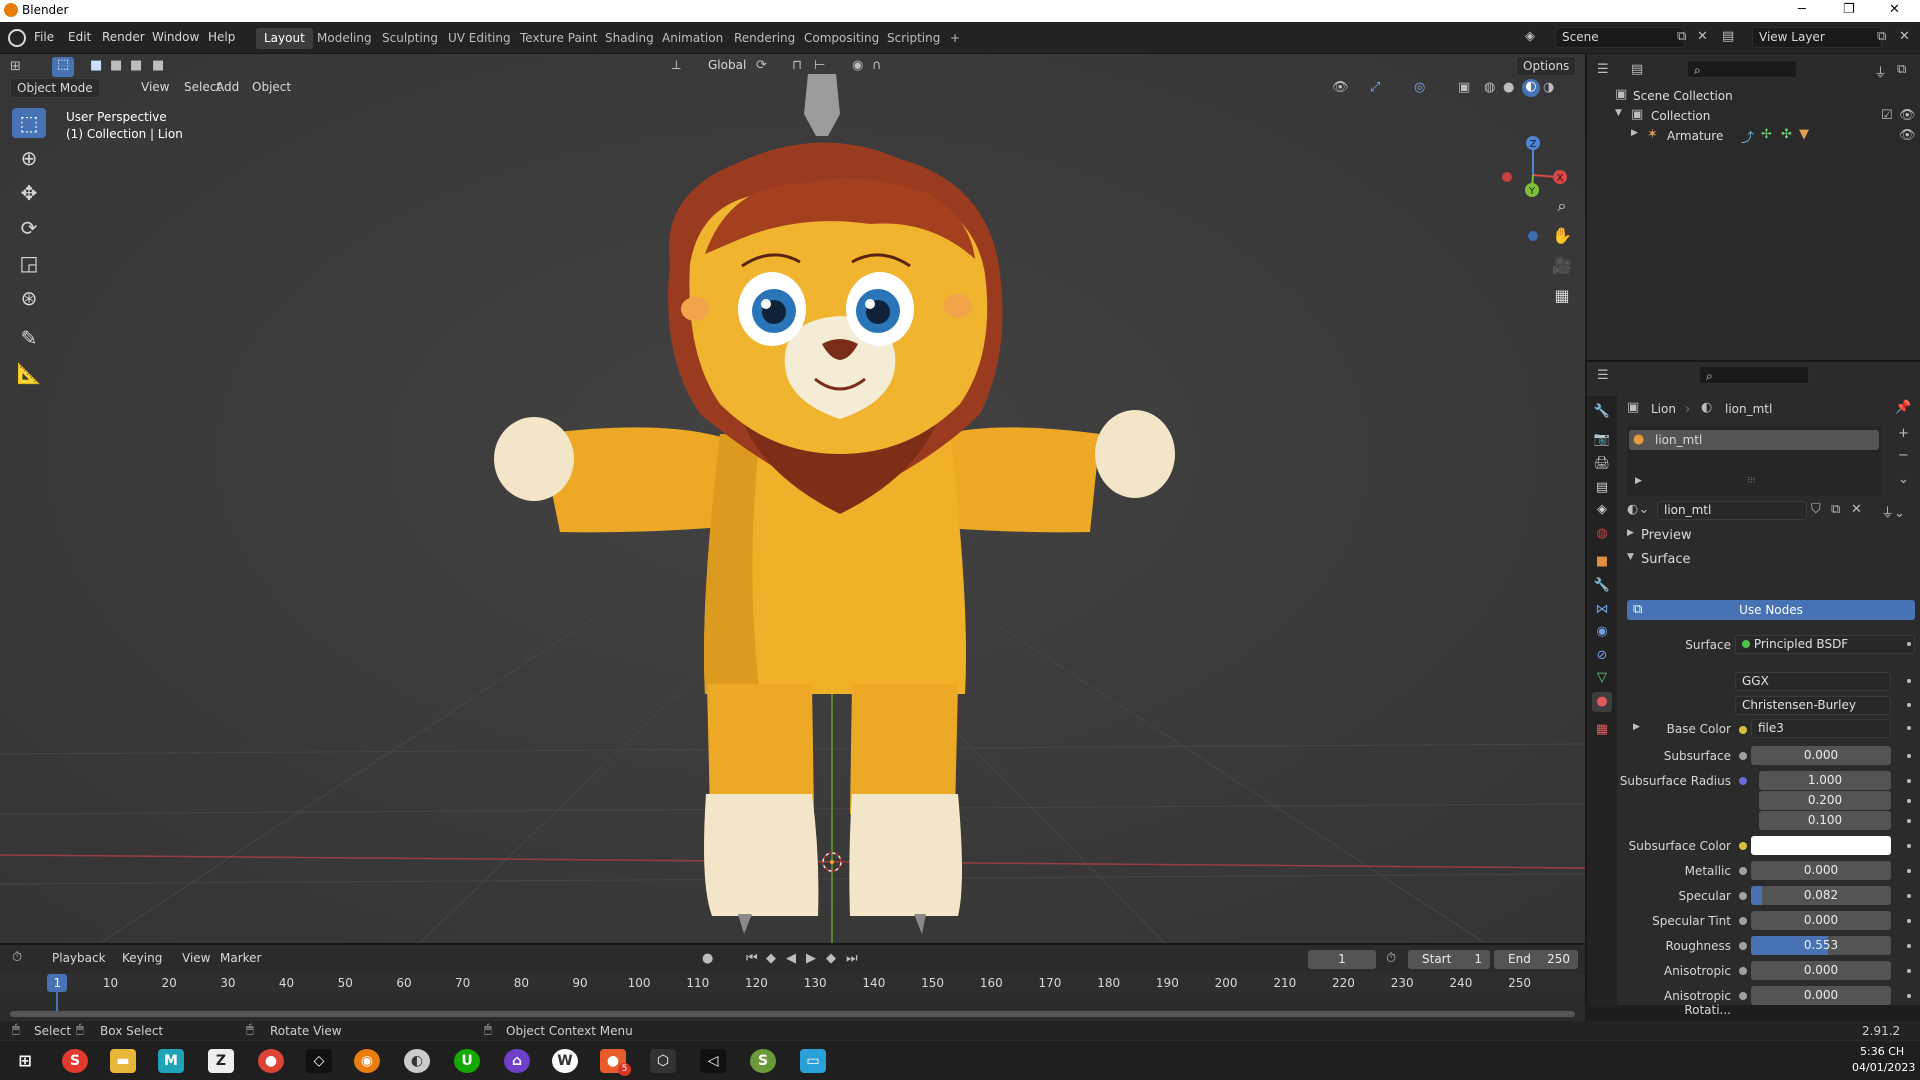  I want to click on solid-shading-icon: ●, so click(1508, 87).